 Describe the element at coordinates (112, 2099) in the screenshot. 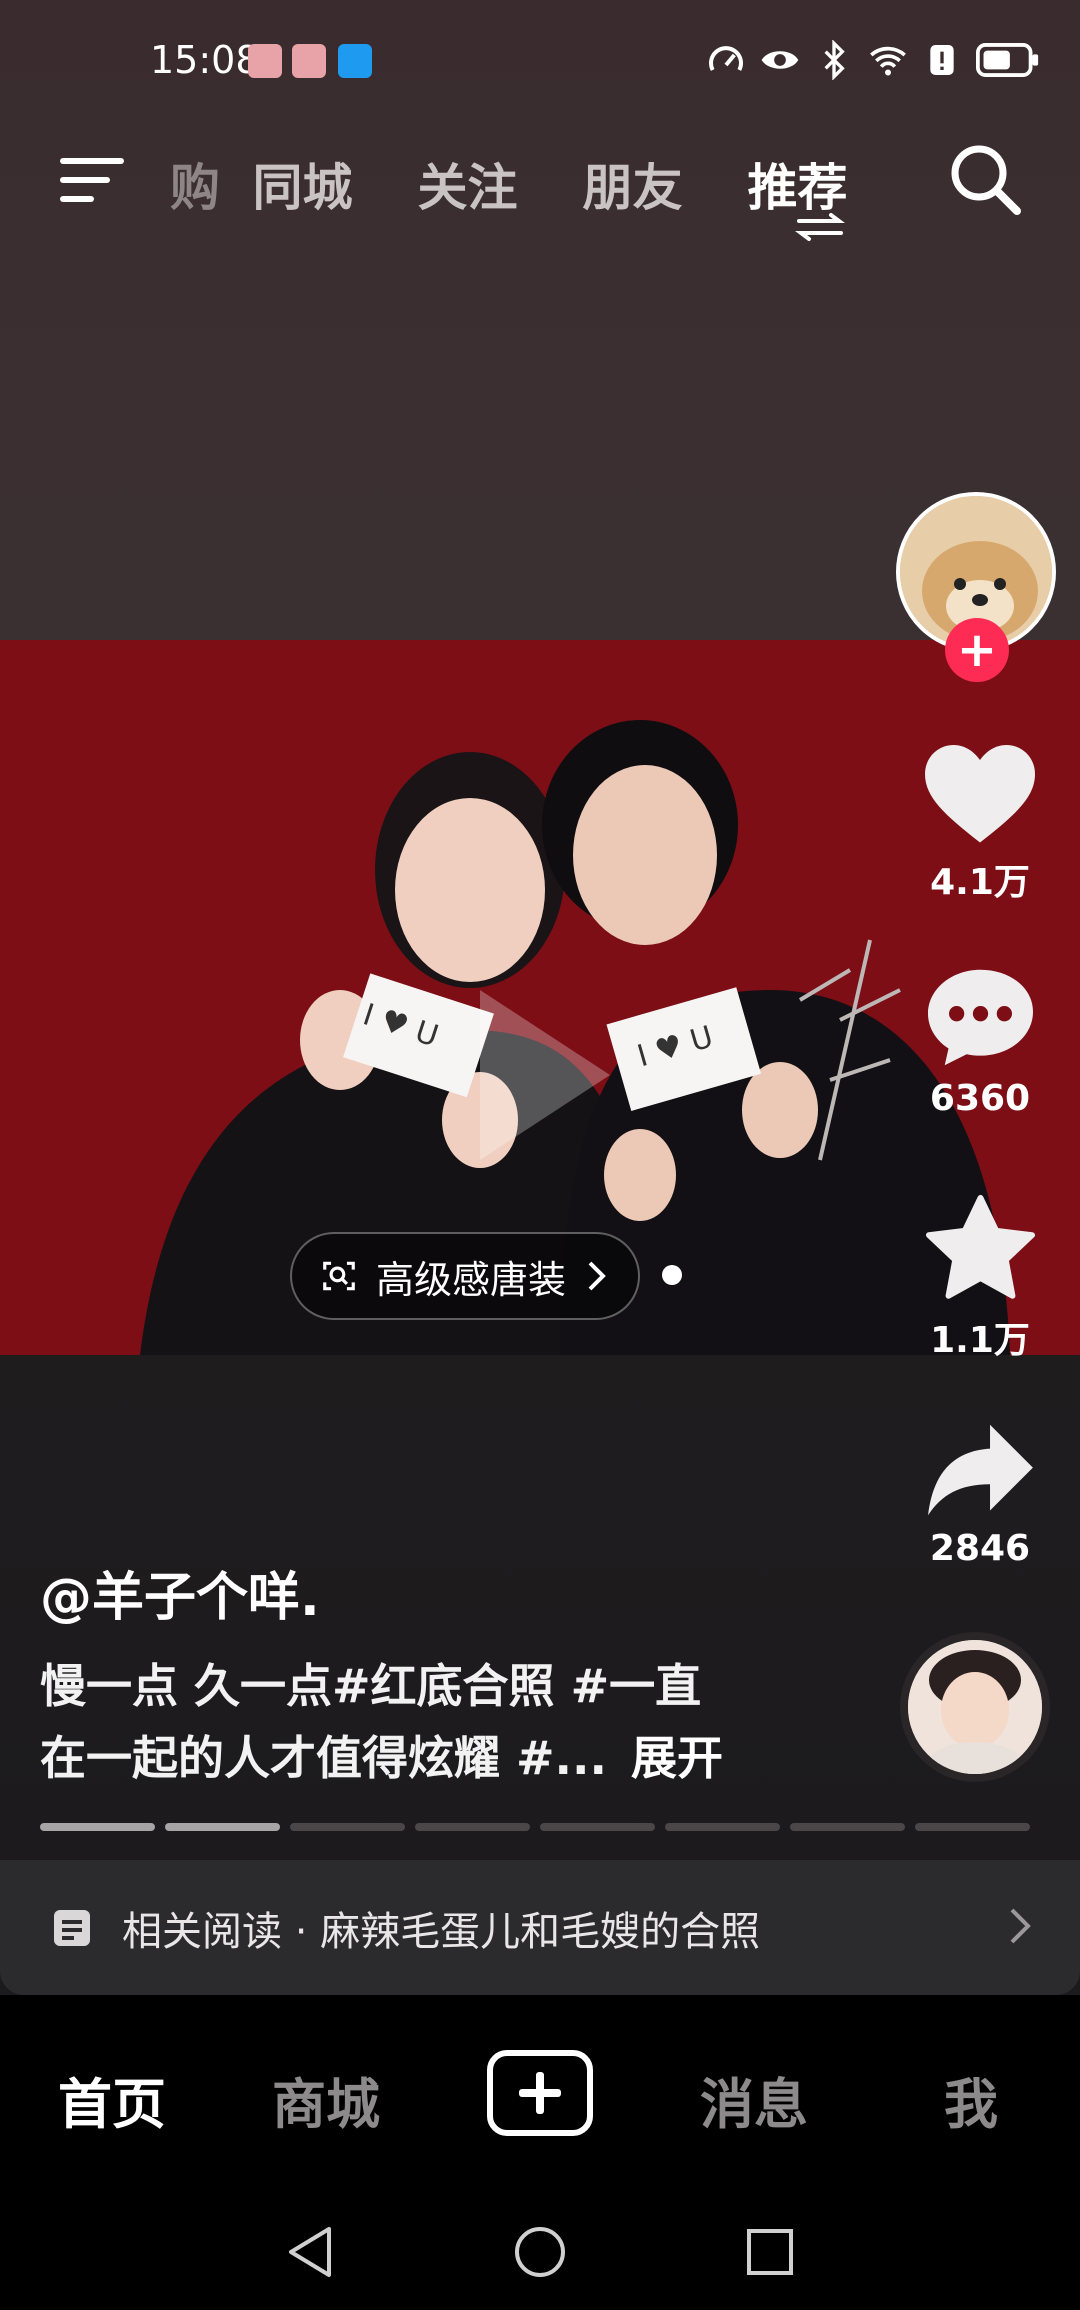

I see `nav-home: 首页` at that location.